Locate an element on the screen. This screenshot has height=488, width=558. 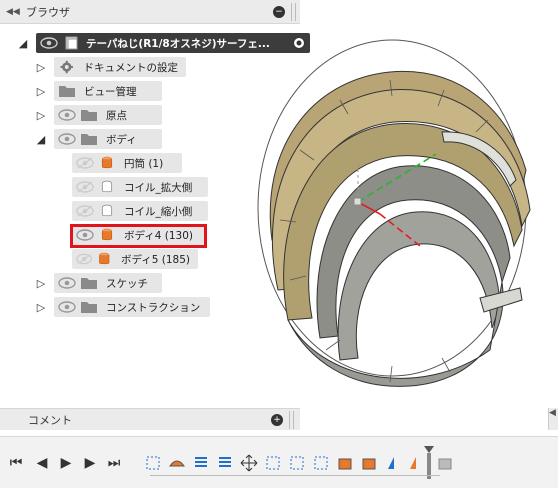
timeline-bar: ⏮ ◀ ▶ ▶ ⏭ is located at coordinates (279, 462).